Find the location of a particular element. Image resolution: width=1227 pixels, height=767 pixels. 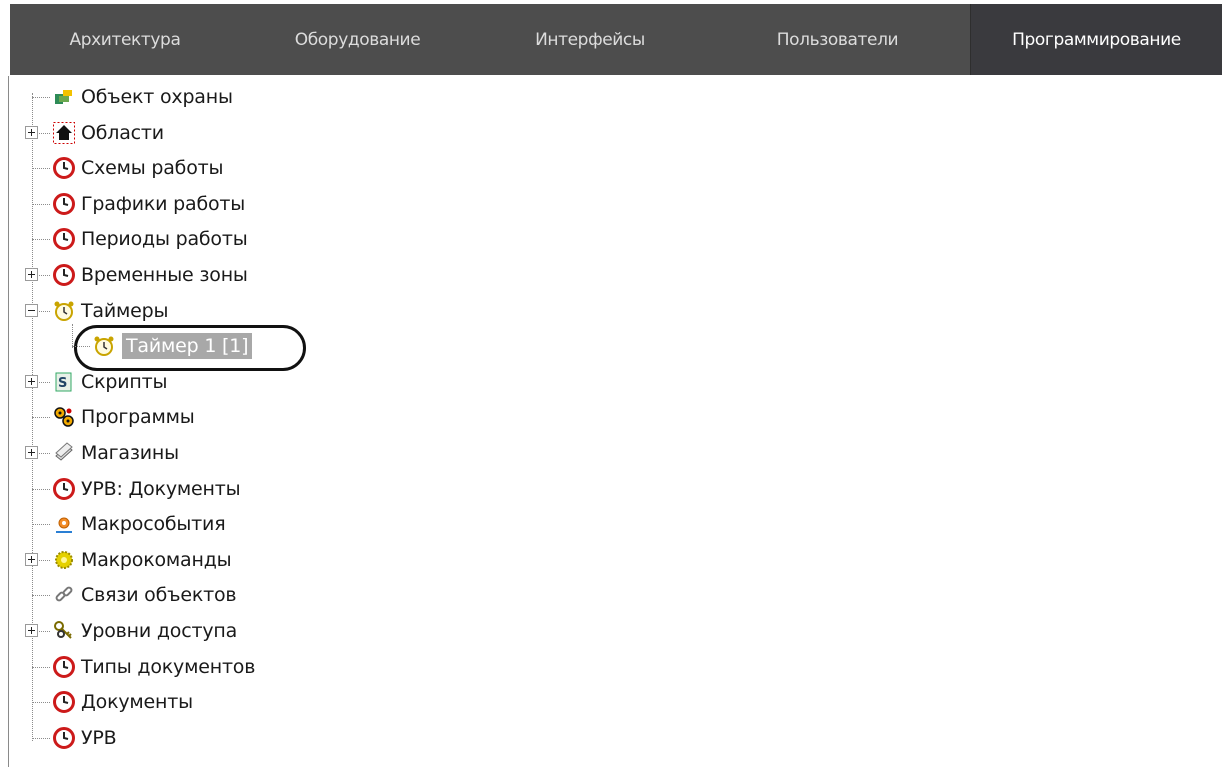

tree-item-label: Связи объектов is located at coordinates (159, 595).